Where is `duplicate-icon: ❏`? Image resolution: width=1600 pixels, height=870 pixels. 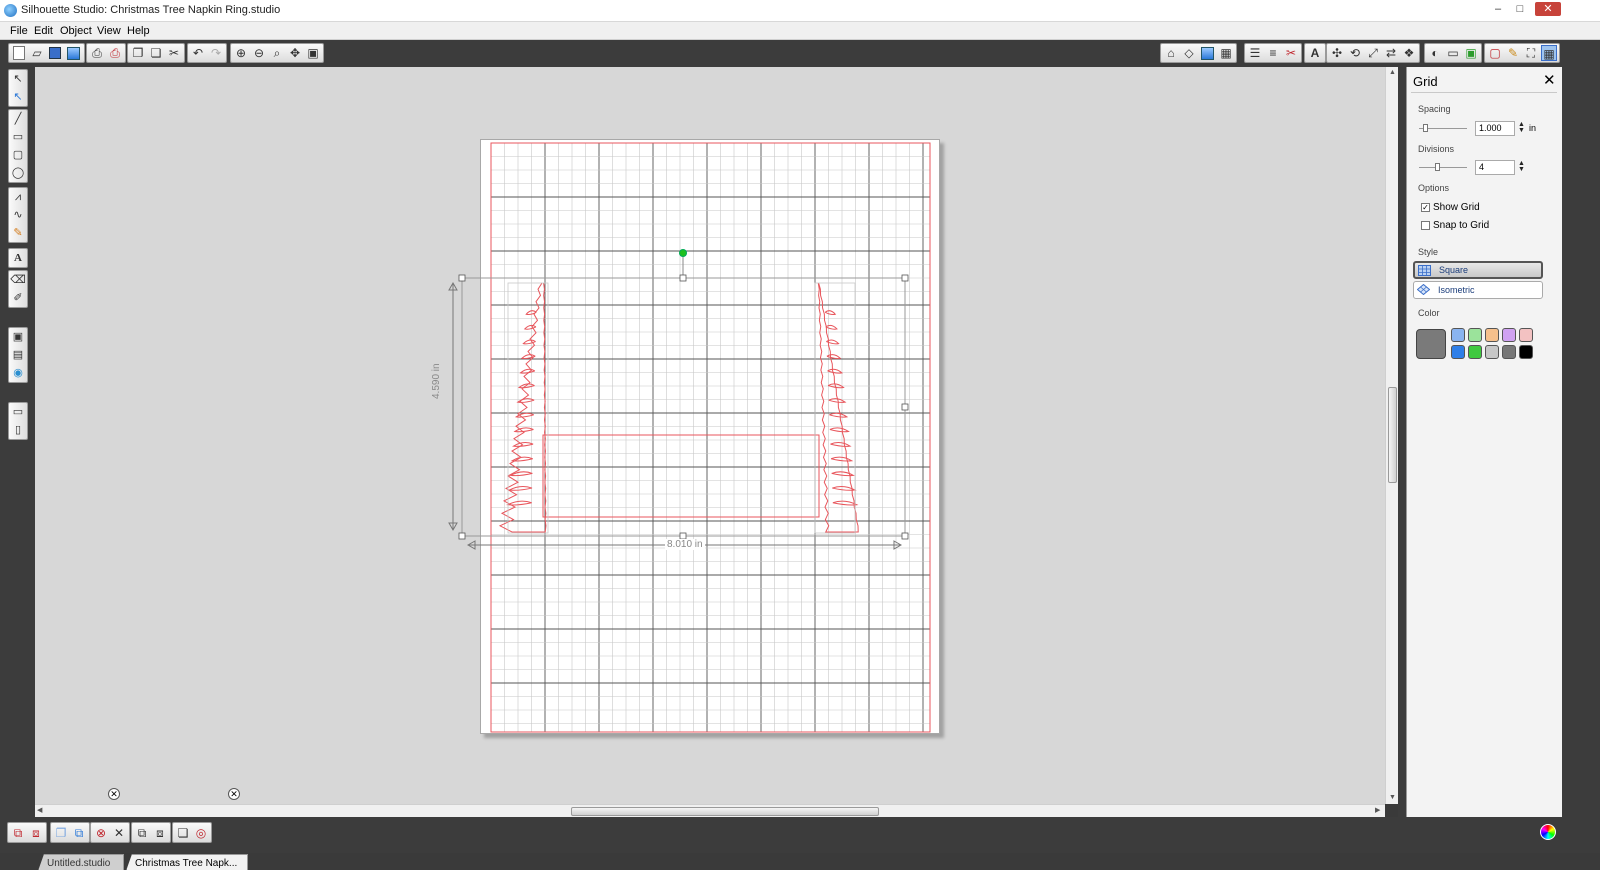 duplicate-icon: ❏ is located at coordinates (183, 833).